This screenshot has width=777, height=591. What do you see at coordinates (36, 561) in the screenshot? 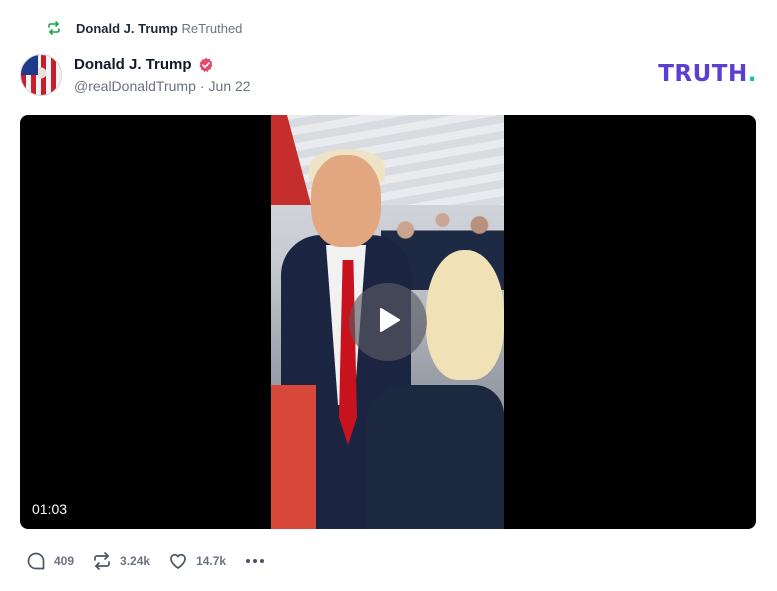
I see `reply-icon` at bounding box center [36, 561].